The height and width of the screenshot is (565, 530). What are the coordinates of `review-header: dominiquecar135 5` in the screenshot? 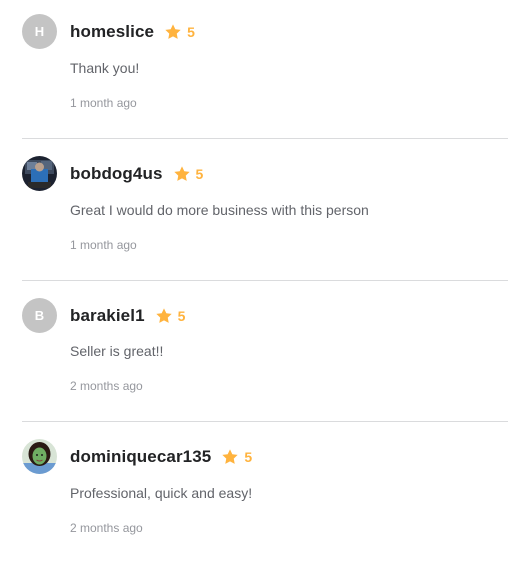 It's located at (161, 457).